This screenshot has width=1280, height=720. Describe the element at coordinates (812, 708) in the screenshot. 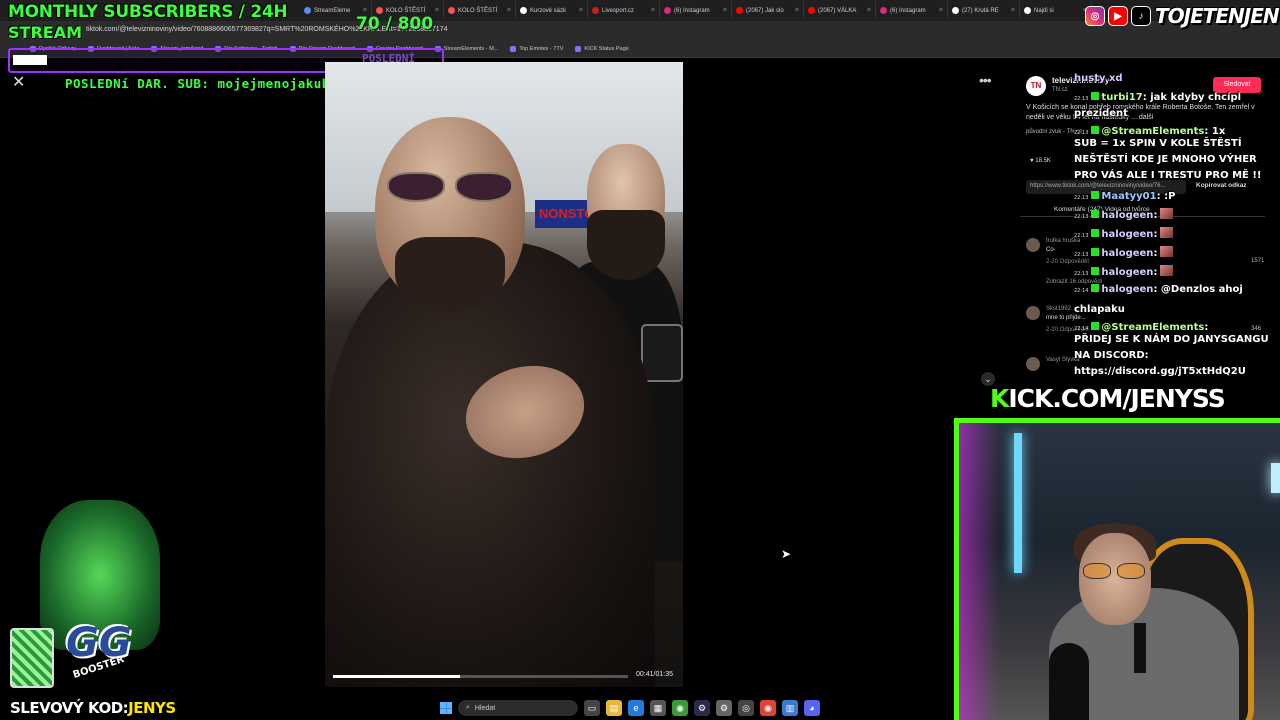

I see `discord-icon: ◕` at that location.